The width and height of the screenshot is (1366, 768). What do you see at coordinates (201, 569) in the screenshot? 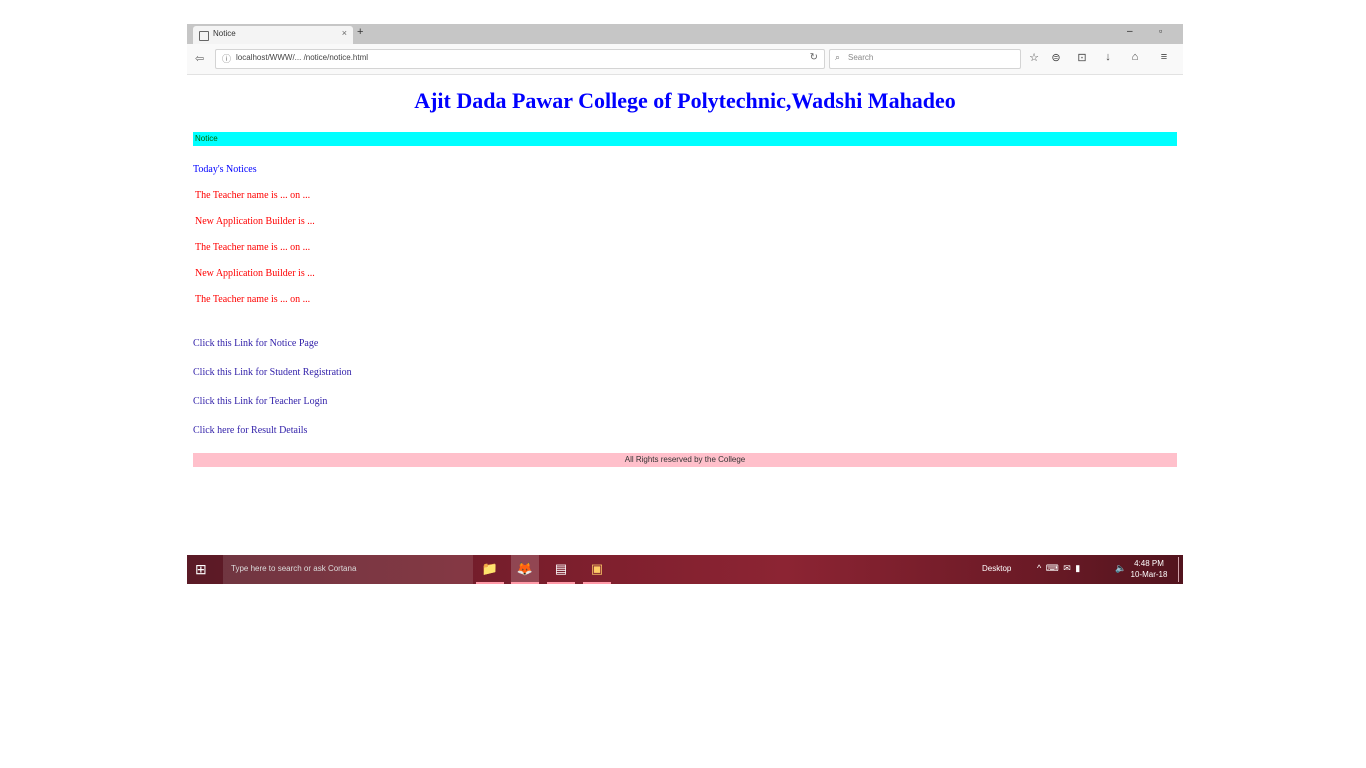
I see `start-menu-icon: ⊞` at bounding box center [201, 569].